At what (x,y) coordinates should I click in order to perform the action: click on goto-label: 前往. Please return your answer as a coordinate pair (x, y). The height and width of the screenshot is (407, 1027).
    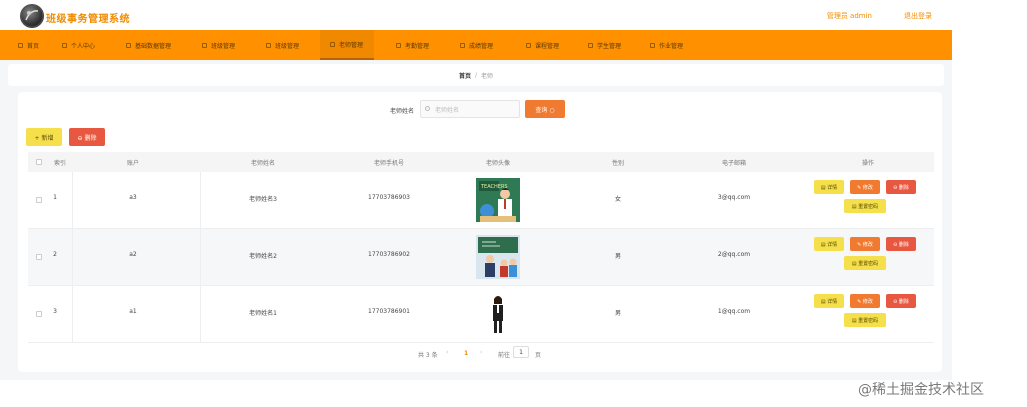
    Looking at the image, I should click on (504, 355).